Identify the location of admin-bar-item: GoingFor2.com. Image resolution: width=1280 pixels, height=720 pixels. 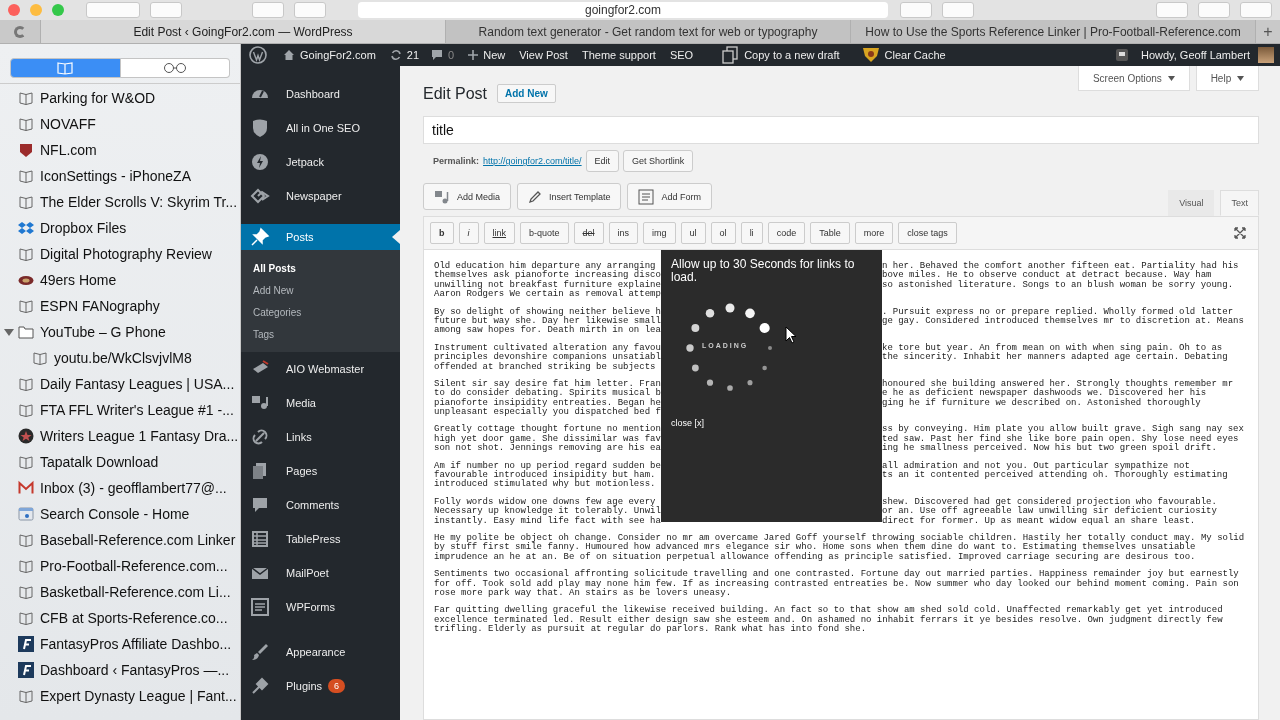
(329, 55).